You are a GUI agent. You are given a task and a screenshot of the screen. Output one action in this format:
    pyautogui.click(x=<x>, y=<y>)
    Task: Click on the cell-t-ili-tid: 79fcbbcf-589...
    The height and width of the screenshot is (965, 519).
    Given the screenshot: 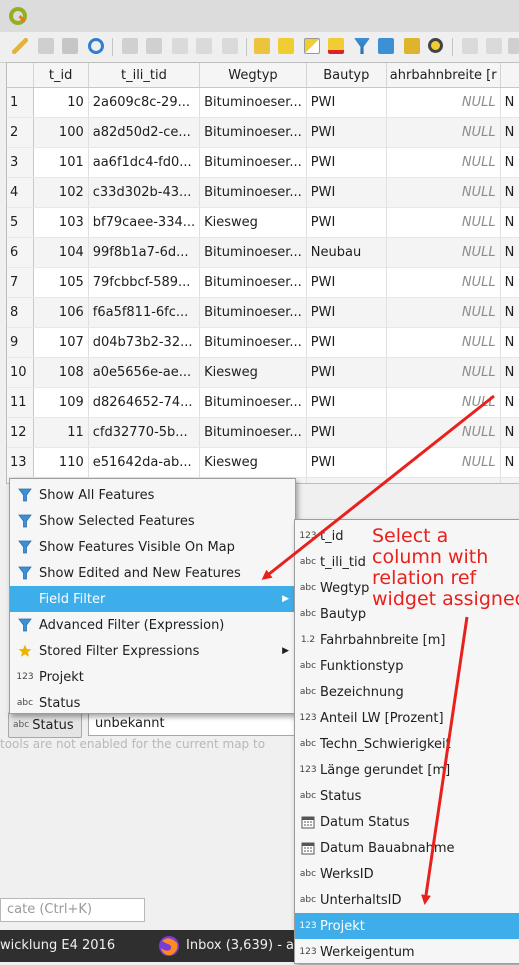 What is the action you would take?
    pyautogui.click(x=144, y=282)
    